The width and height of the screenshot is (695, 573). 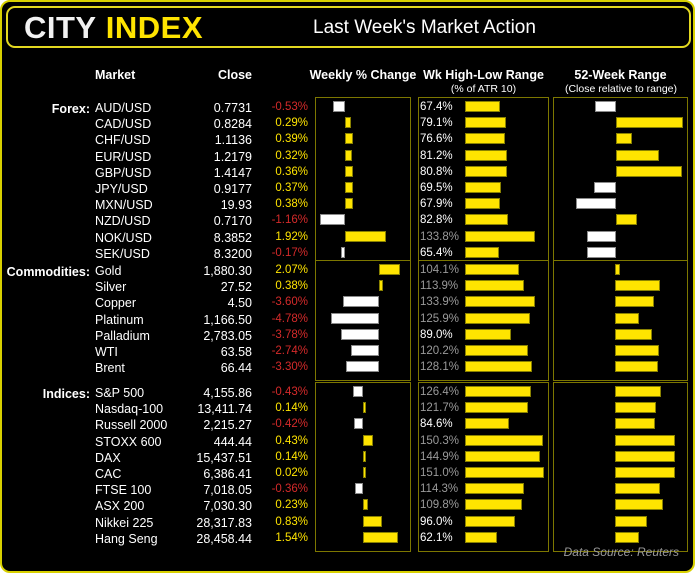 I want to click on market-name: CAC, so click(x=108, y=474).